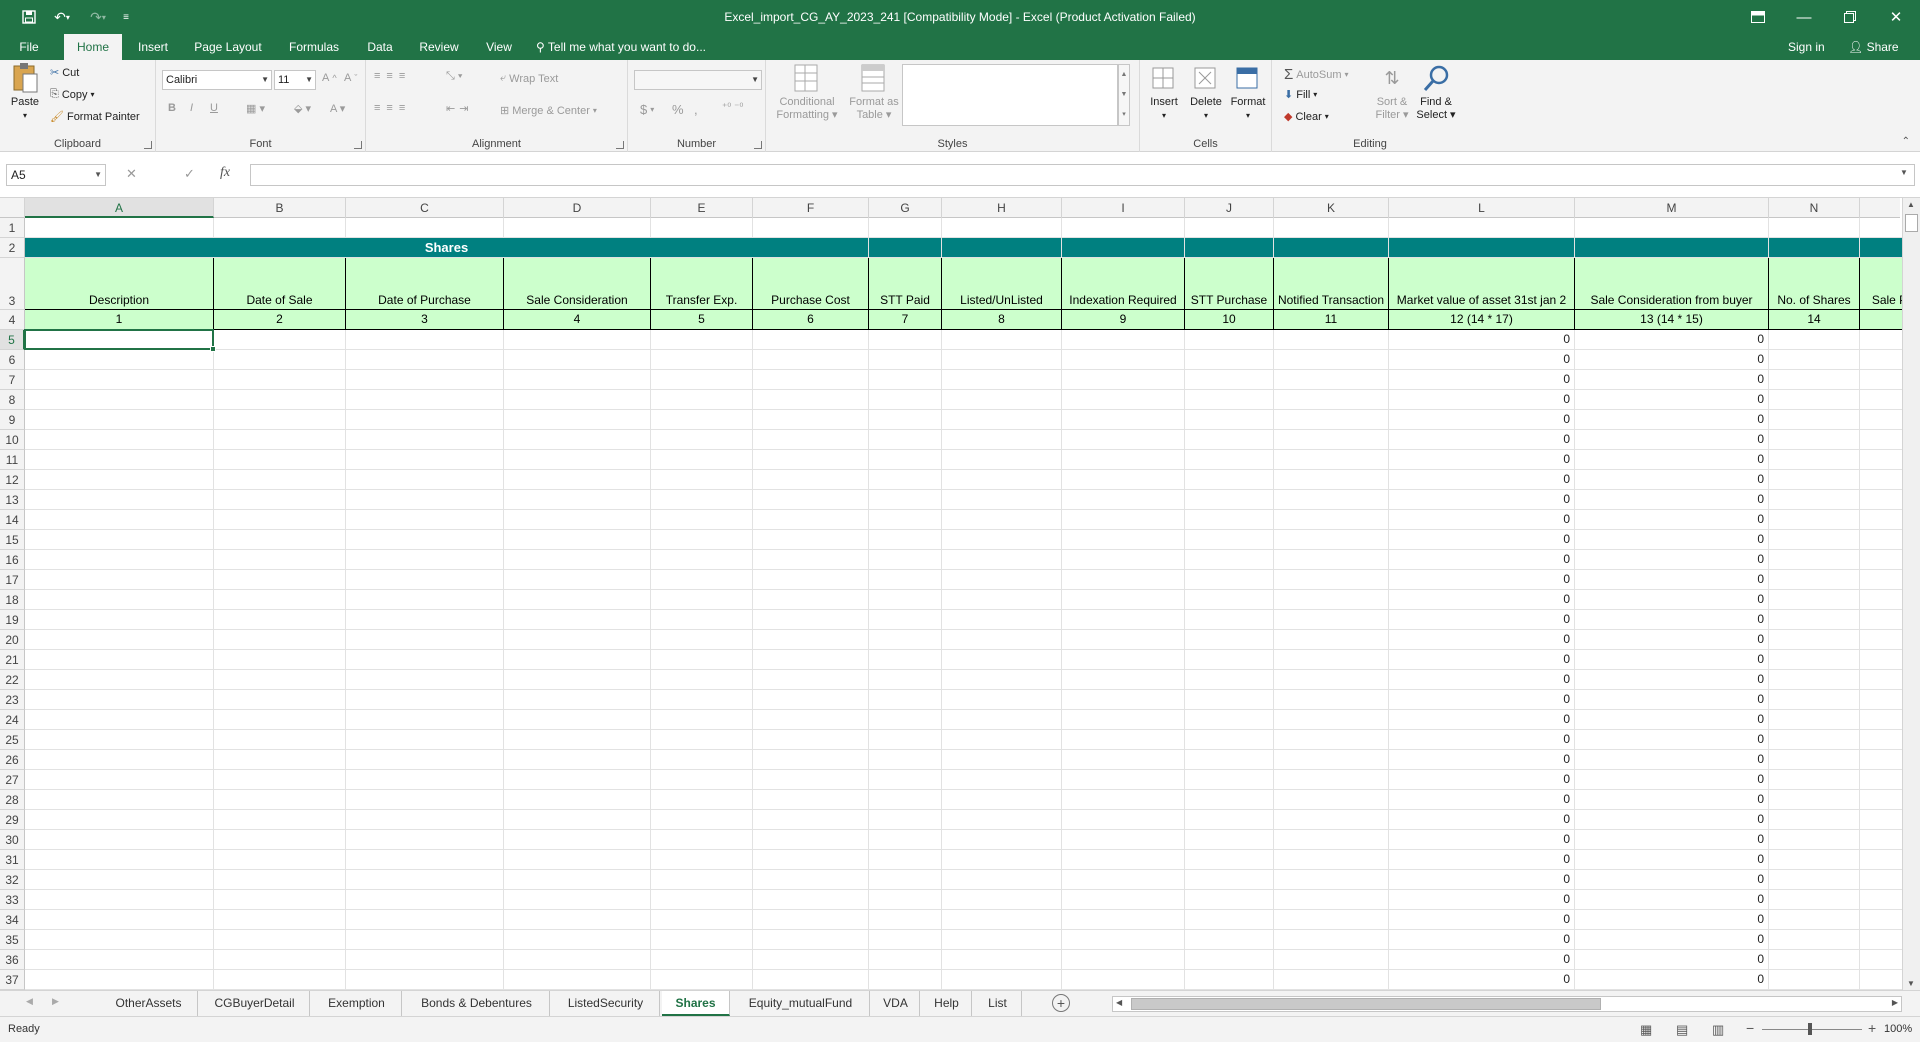 The image size is (1920, 1042). Describe the element at coordinates (1672, 284) in the screenshot. I see `column-title-cell: Sale Consideration from buyer` at that location.